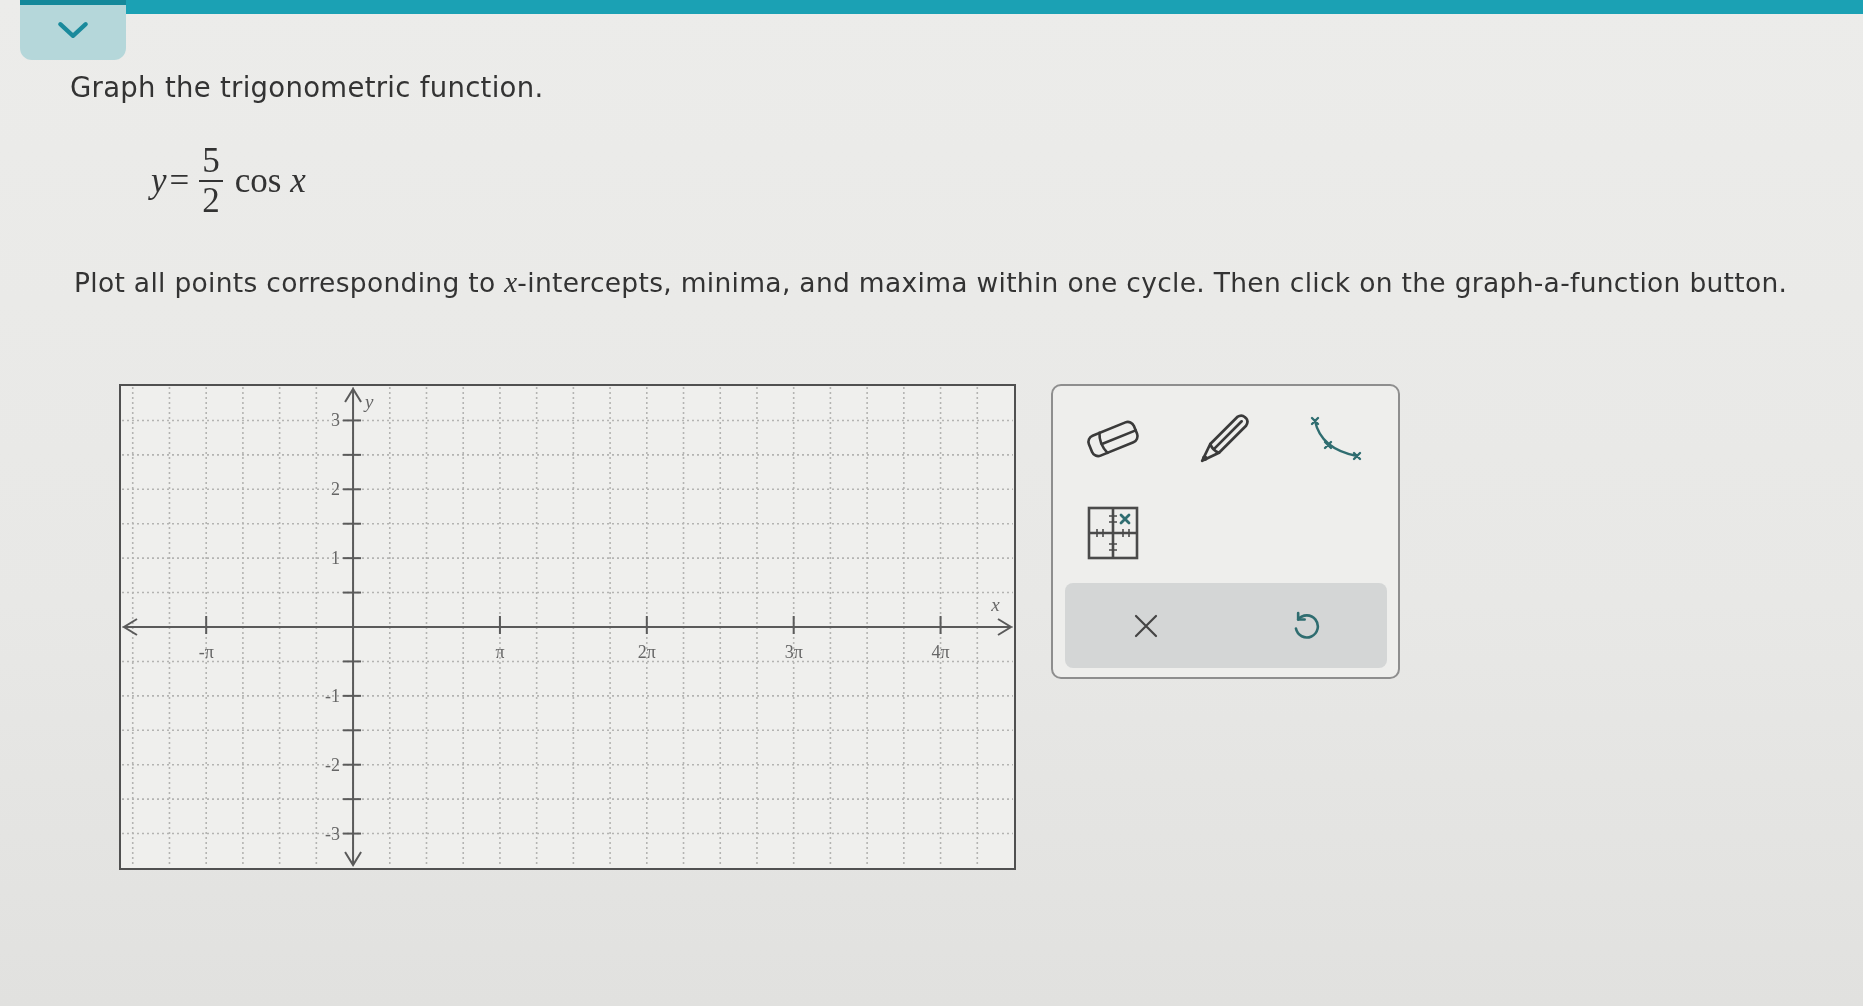 Image resolution: width=1863 pixels, height=1006 pixels. I want to click on equation-term: cos x, so click(270, 181).